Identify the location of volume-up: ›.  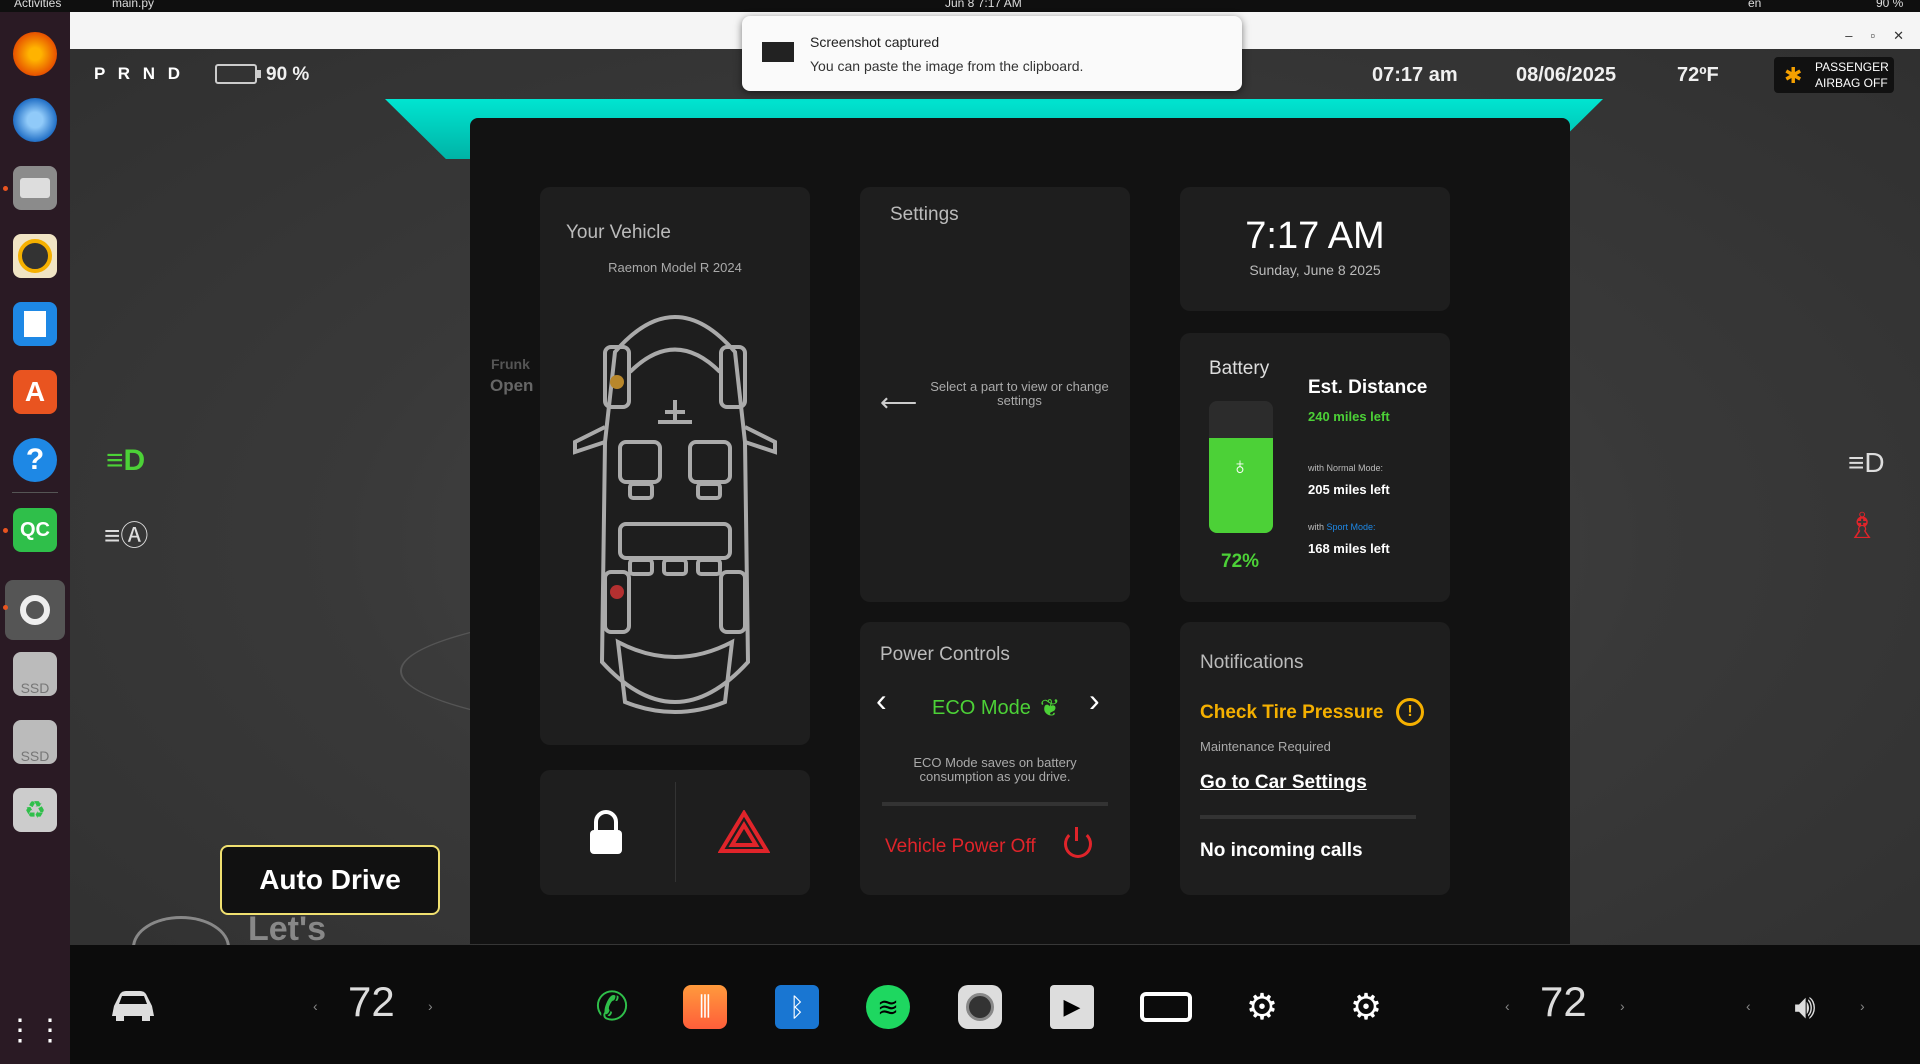
(1862, 1006).